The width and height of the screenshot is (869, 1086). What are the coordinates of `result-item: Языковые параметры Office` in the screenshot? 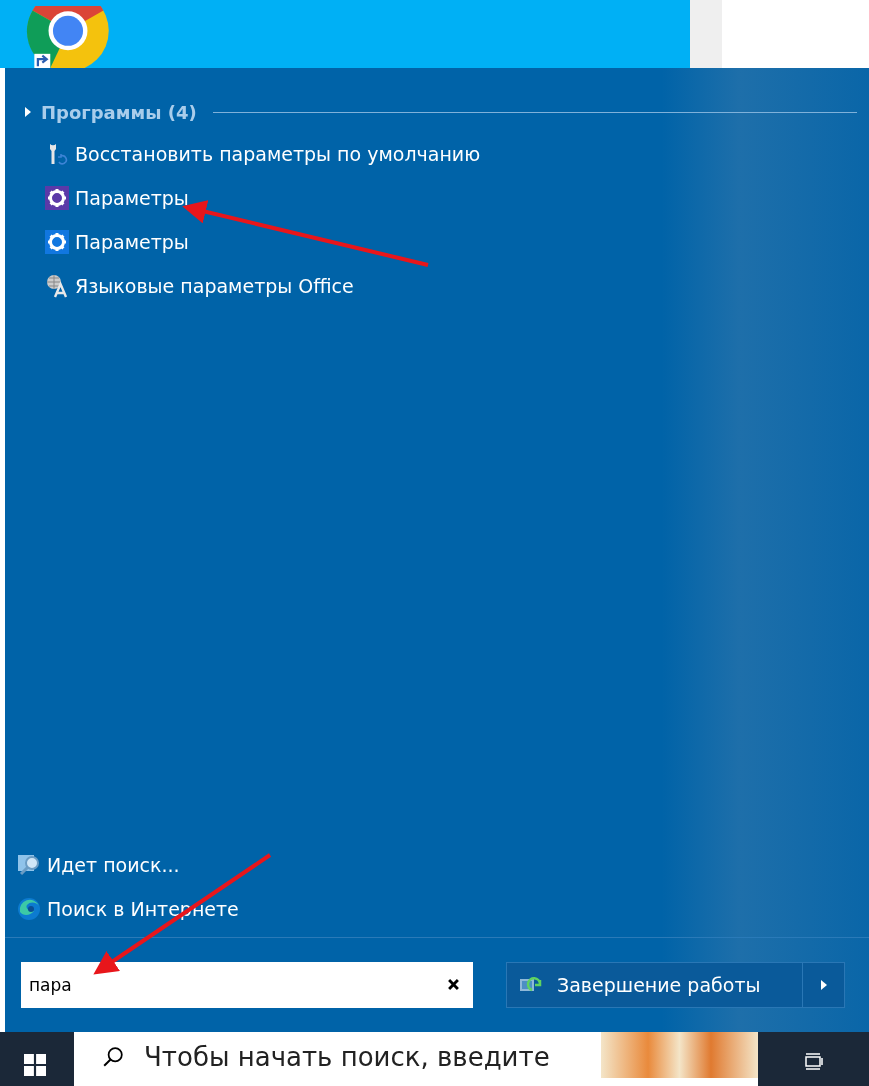 It's located at (189, 286).